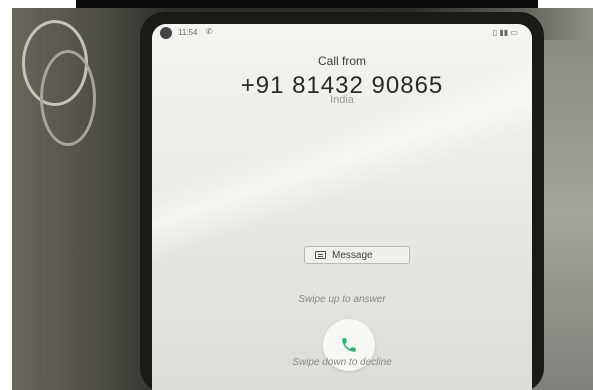 The image size is (593, 390). I want to click on status-bar: 11:54 ✆ ▯ ▮▮ ▭, so click(348, 33).